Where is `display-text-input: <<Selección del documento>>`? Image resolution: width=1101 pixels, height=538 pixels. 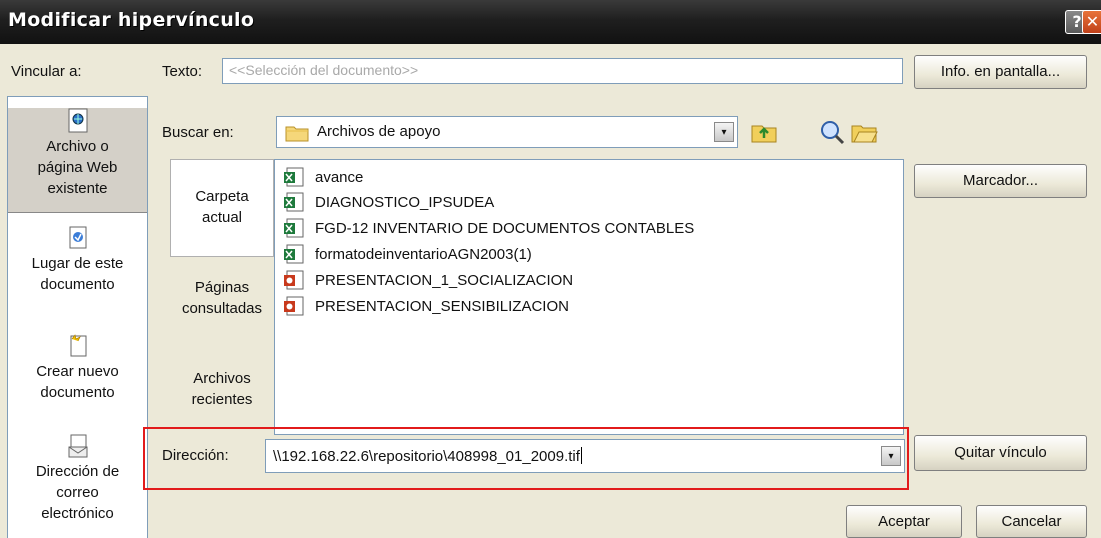 display-text-input: <<Selección del documento>> is located at coordinates (562, 71).